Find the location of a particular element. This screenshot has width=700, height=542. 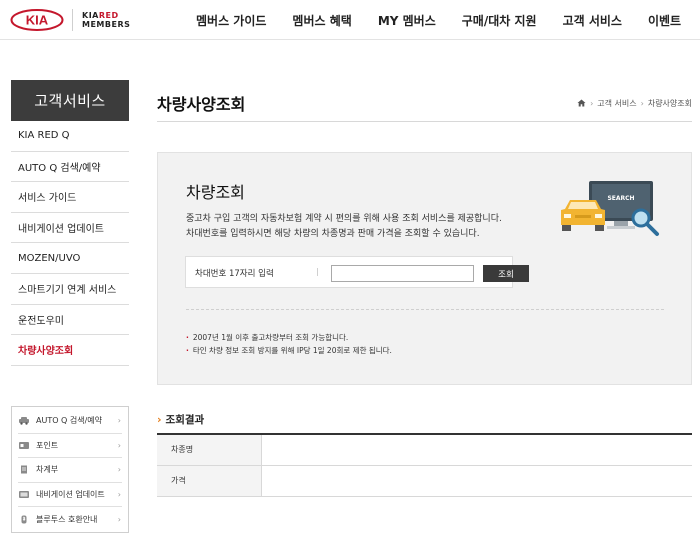

panel-divider is located at coordinates (425, 309).